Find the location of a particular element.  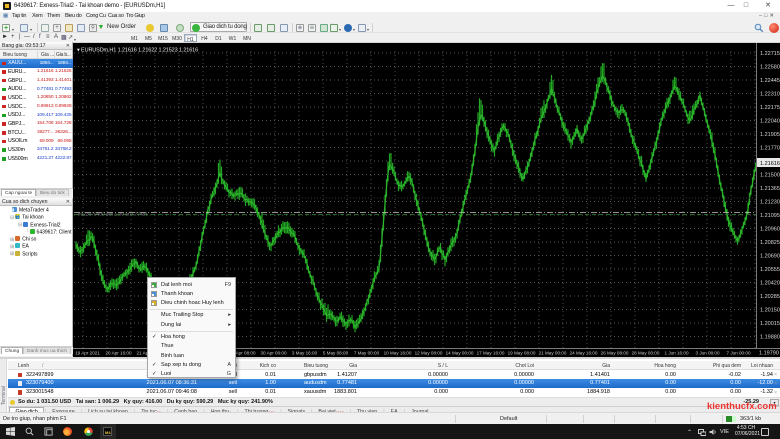

svg-text: 1.20690 is located at coordinates (770, 257).